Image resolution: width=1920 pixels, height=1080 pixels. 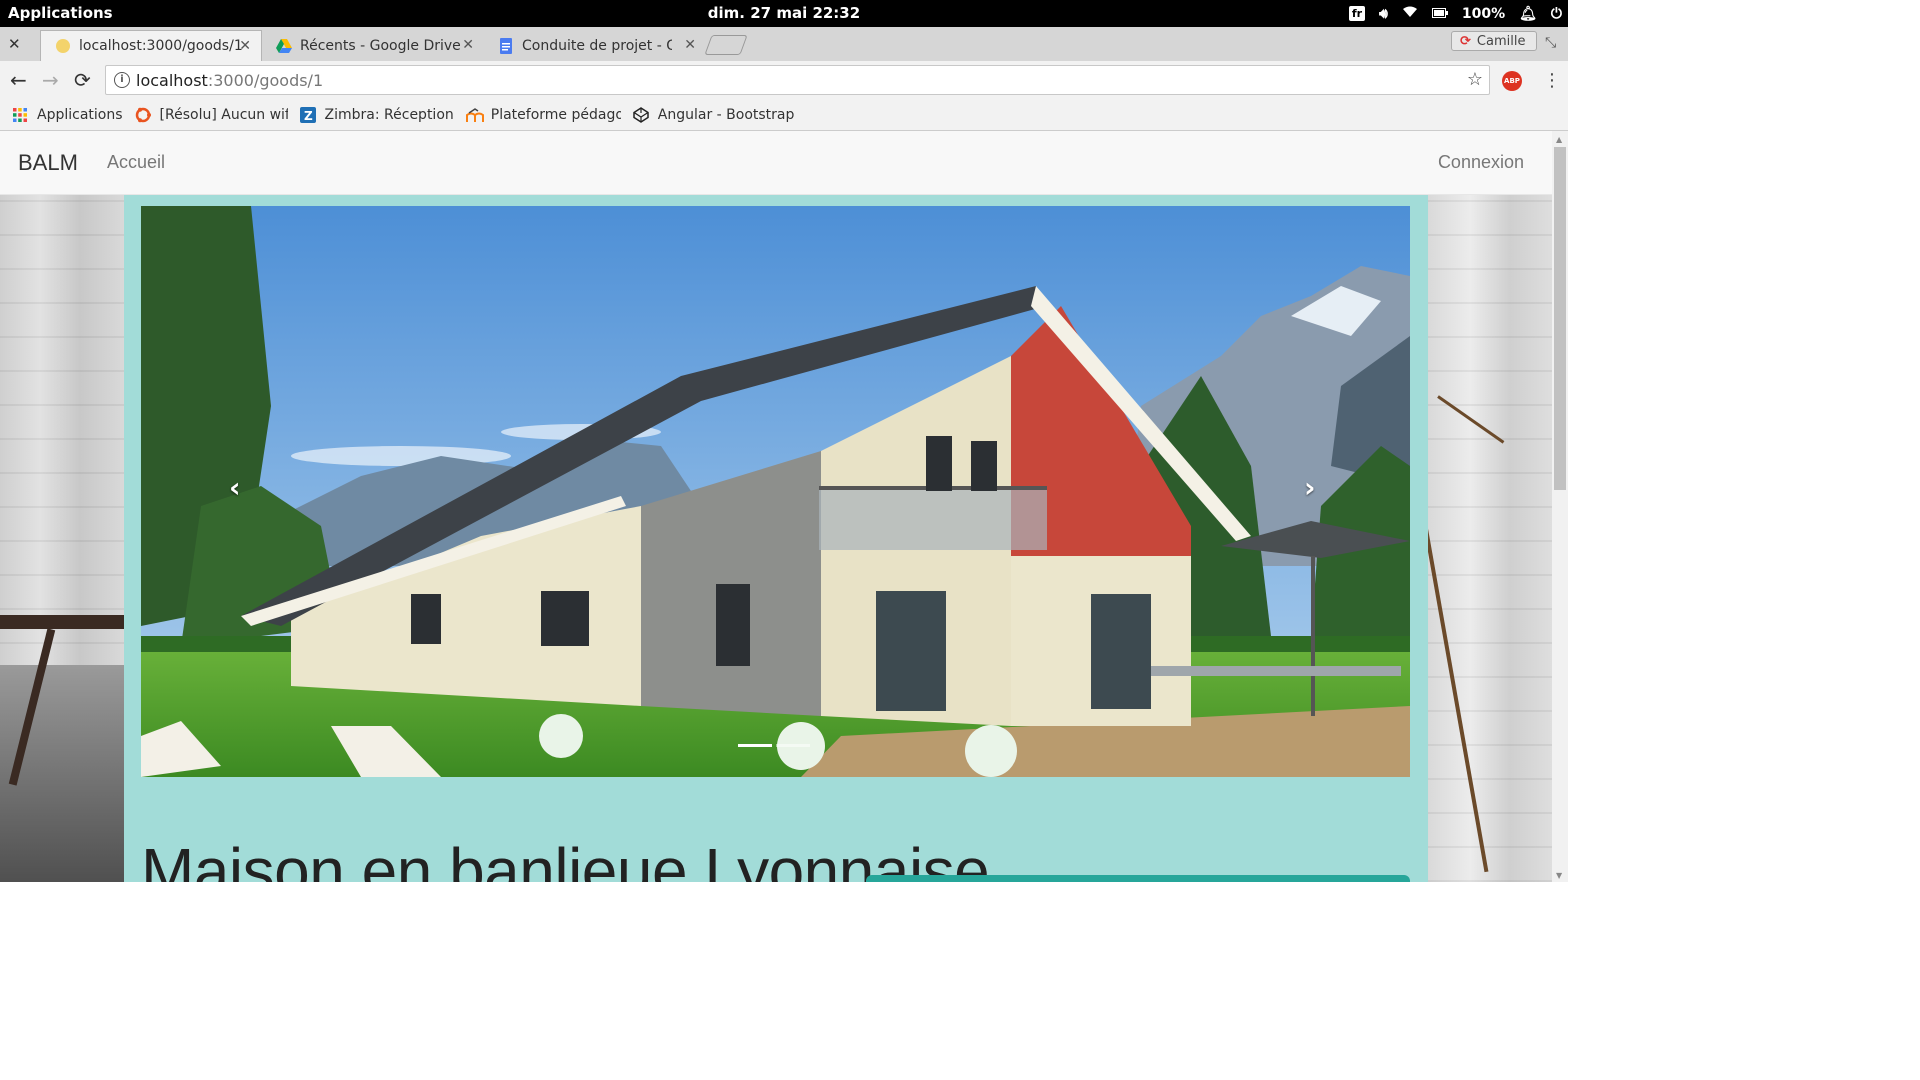 I want to click on window-restore-icon: ⤡, so click(x=1550, y=43).